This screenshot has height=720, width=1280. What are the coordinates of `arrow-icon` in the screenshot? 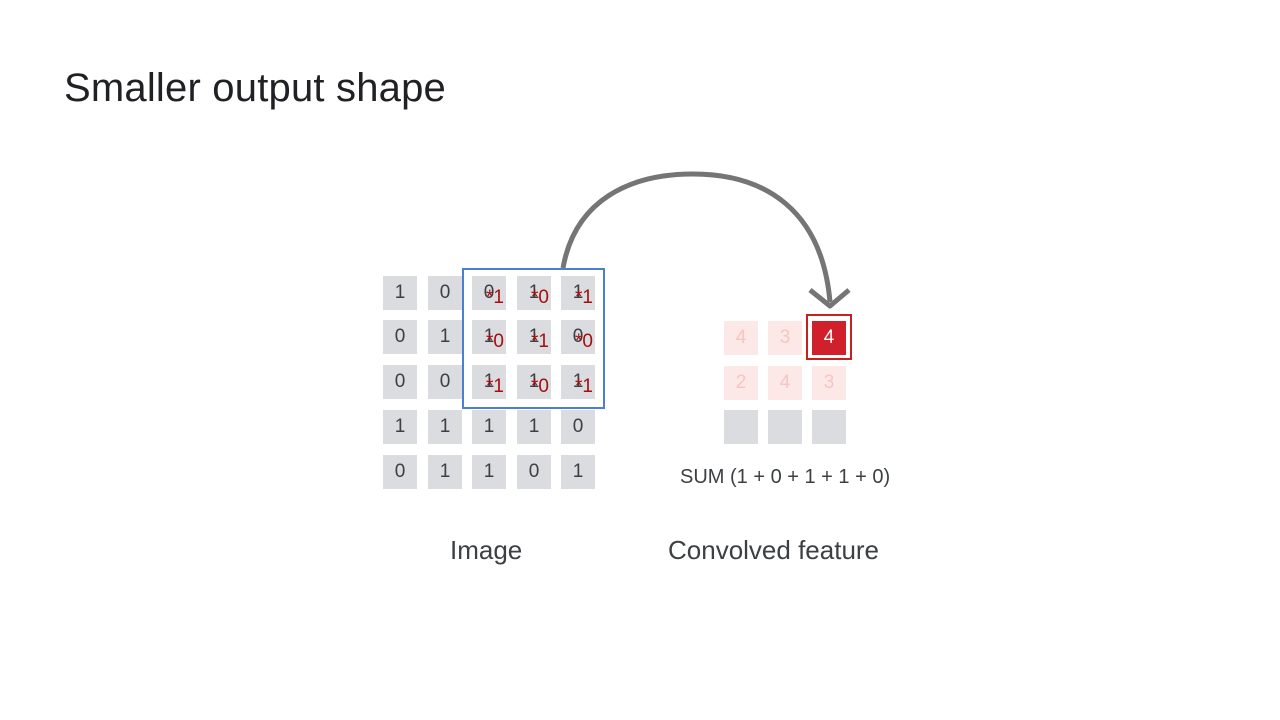 It's located at (705, 240).